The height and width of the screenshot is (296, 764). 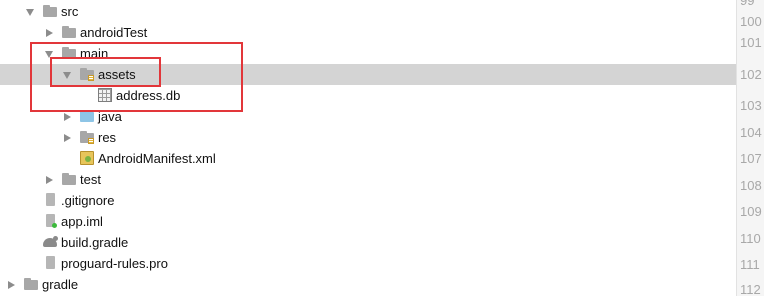 I want to click on database-file-icon, so click(x=106, y=95).